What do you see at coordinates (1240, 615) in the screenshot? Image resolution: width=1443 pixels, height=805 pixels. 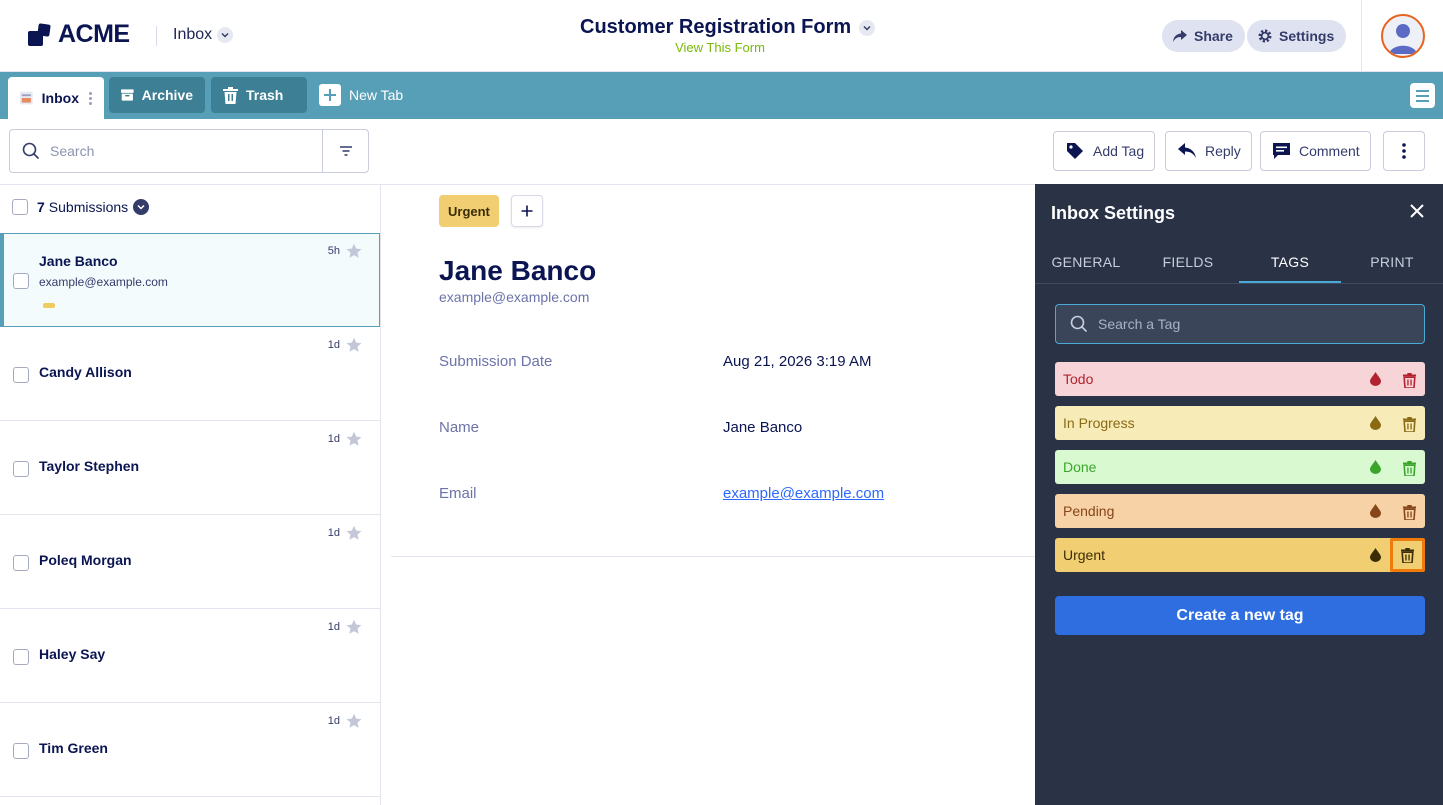 I see `create-tag-button: Create a new tag` at bounding box center [1240, 615].